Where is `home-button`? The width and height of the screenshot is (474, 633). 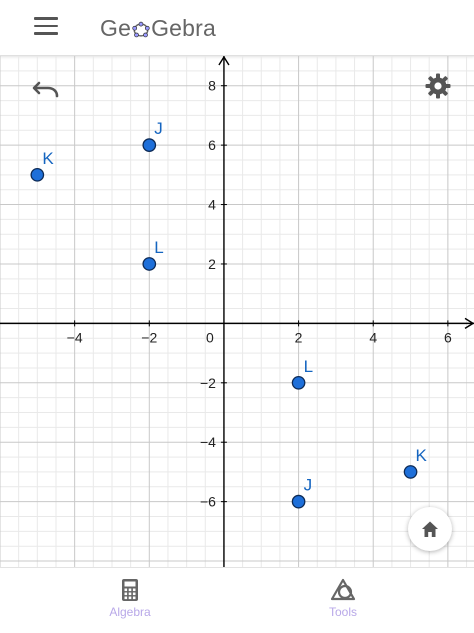 home-button is located at coordinates (430, 529).